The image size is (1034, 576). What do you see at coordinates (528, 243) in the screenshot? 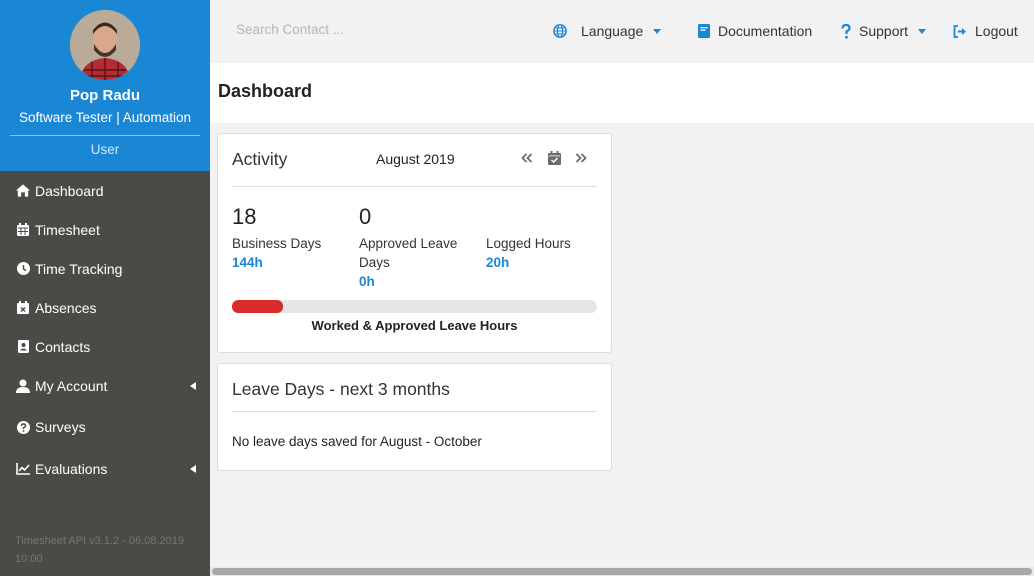
I see `logged-hours-label: Logged Hours` at bounding box center [528, 243].